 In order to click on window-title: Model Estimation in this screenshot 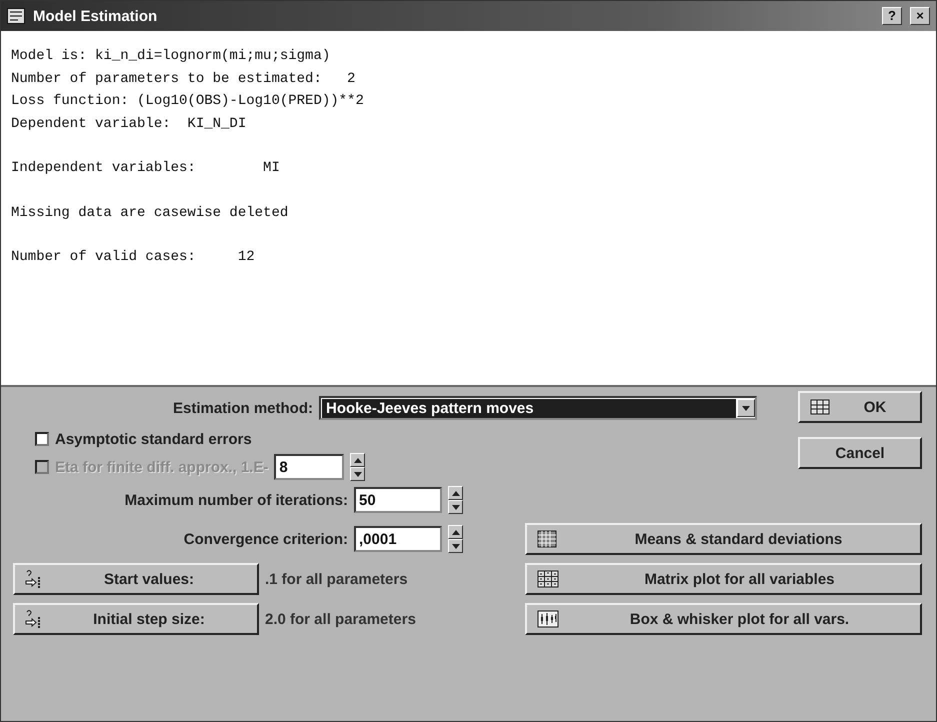, I will do `click(95, 16)`.